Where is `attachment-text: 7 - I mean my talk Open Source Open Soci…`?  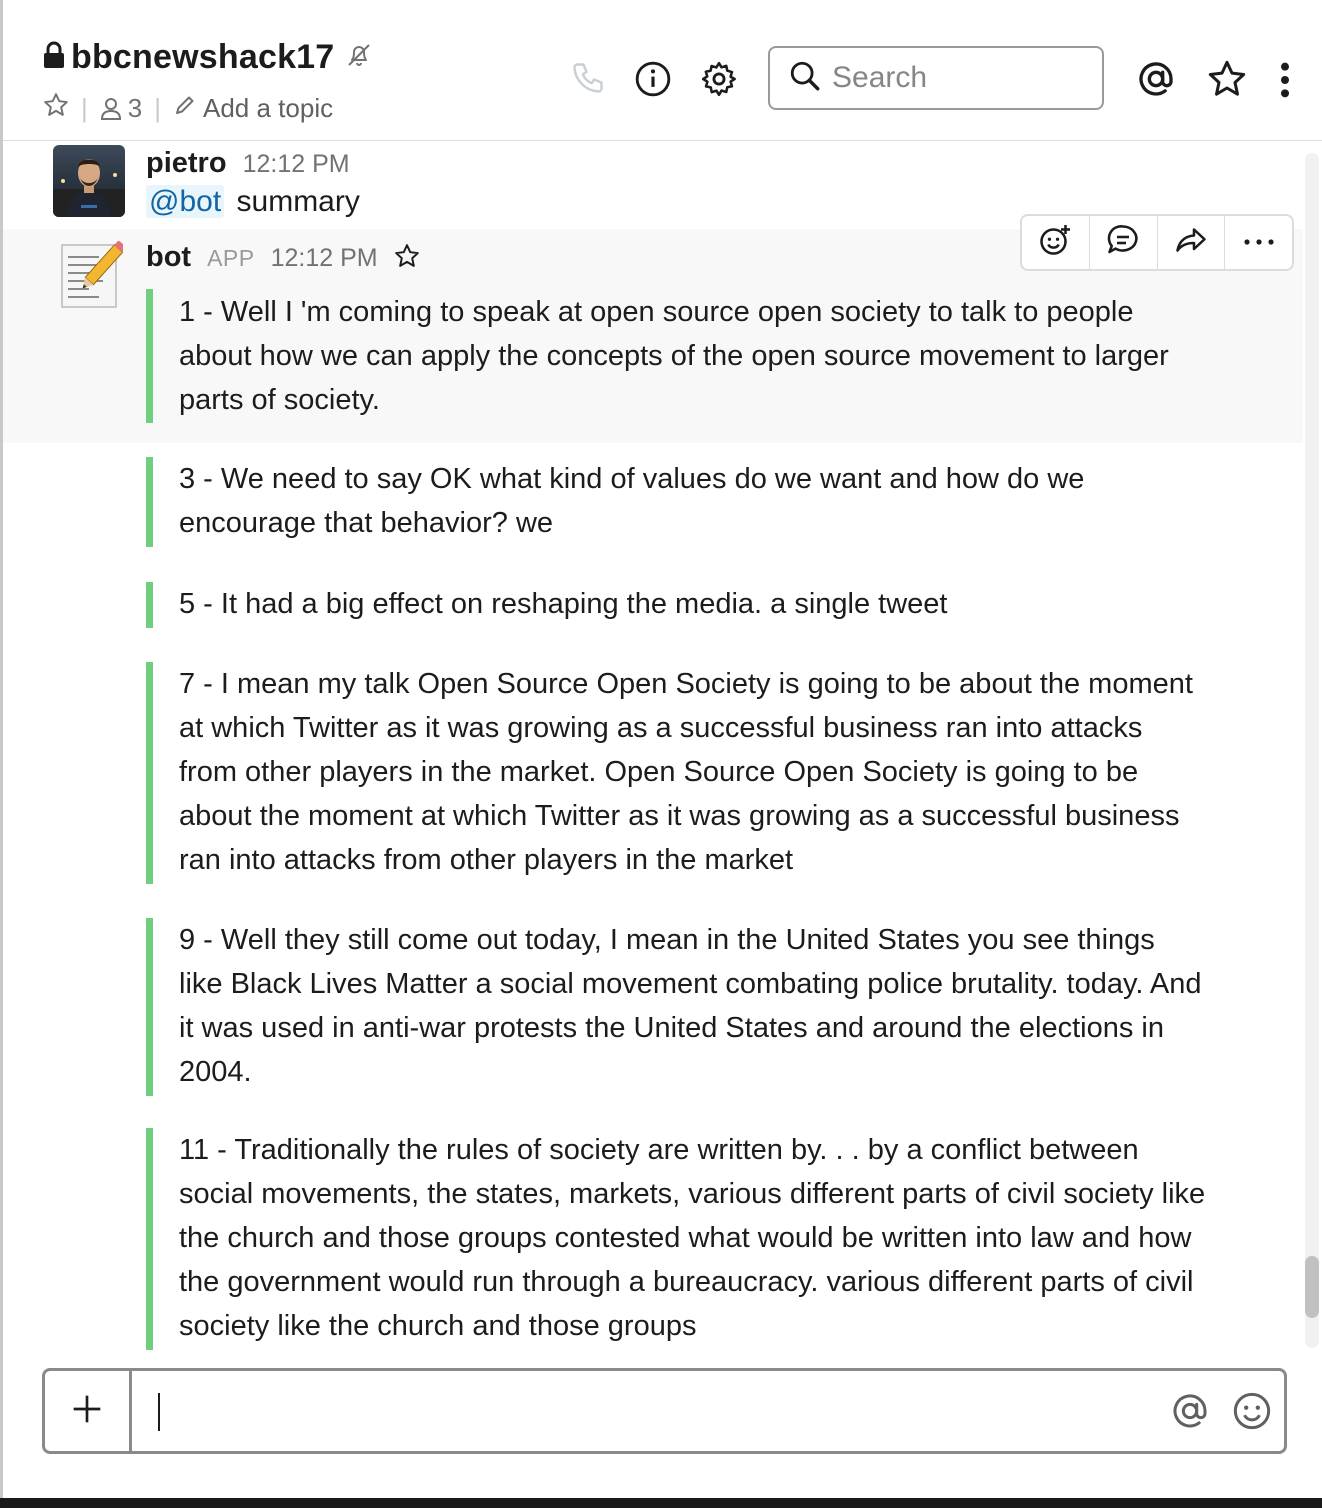
attachment-text: 7 - I mean my talk Open Source Open Soci… is located at coordinates (686, 772).